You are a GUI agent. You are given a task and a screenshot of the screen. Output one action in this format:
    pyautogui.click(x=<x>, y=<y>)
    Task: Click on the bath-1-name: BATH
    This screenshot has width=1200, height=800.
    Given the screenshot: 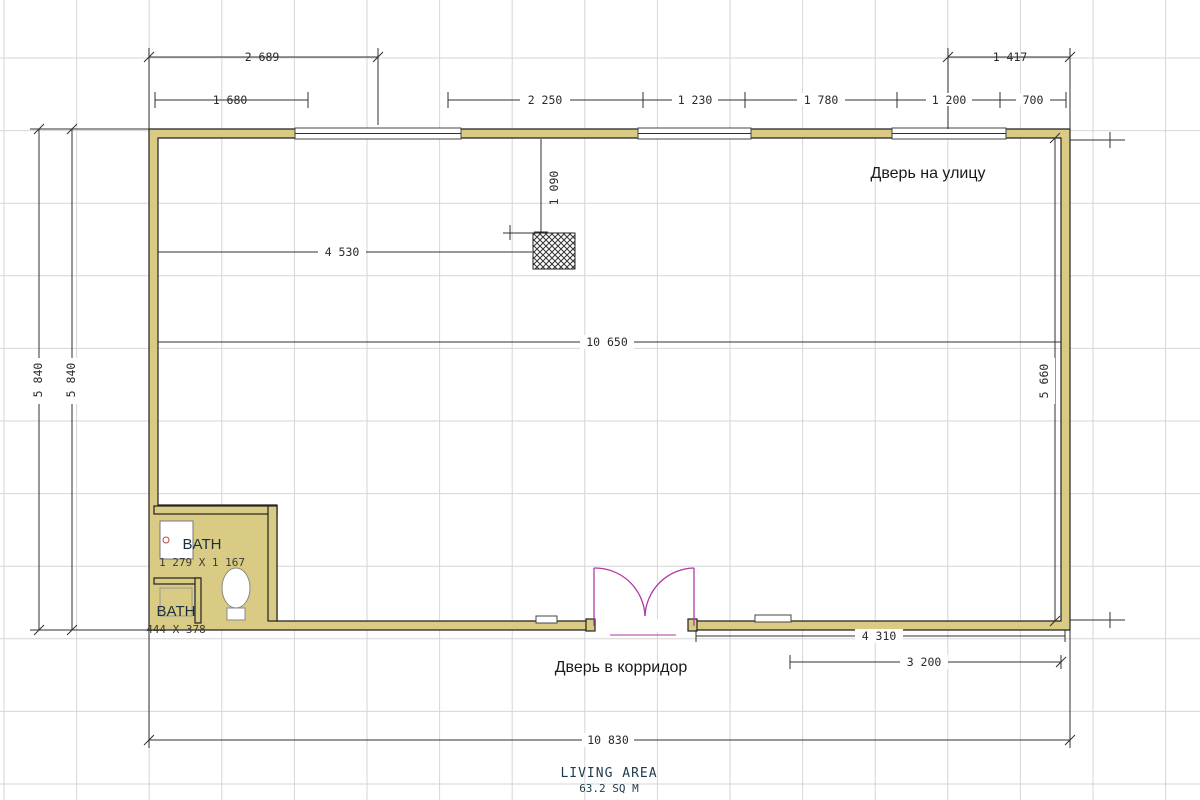 What is the action you would take?
    pyautogui.click(x=202, y=544)
    